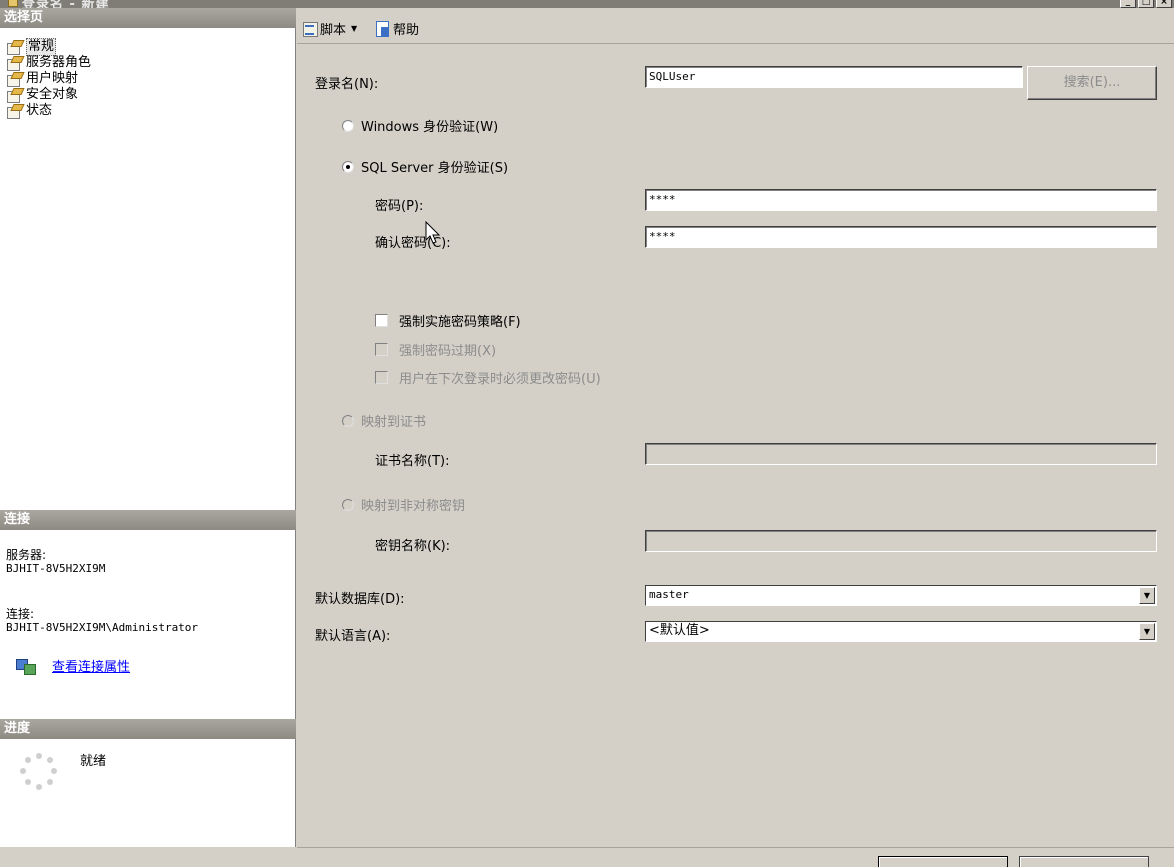  Describe the element at coordinates (102, 627) in the screenshot. I see `connection-value: BJHIT-8V5H2XI9M\Administrator` at that location.